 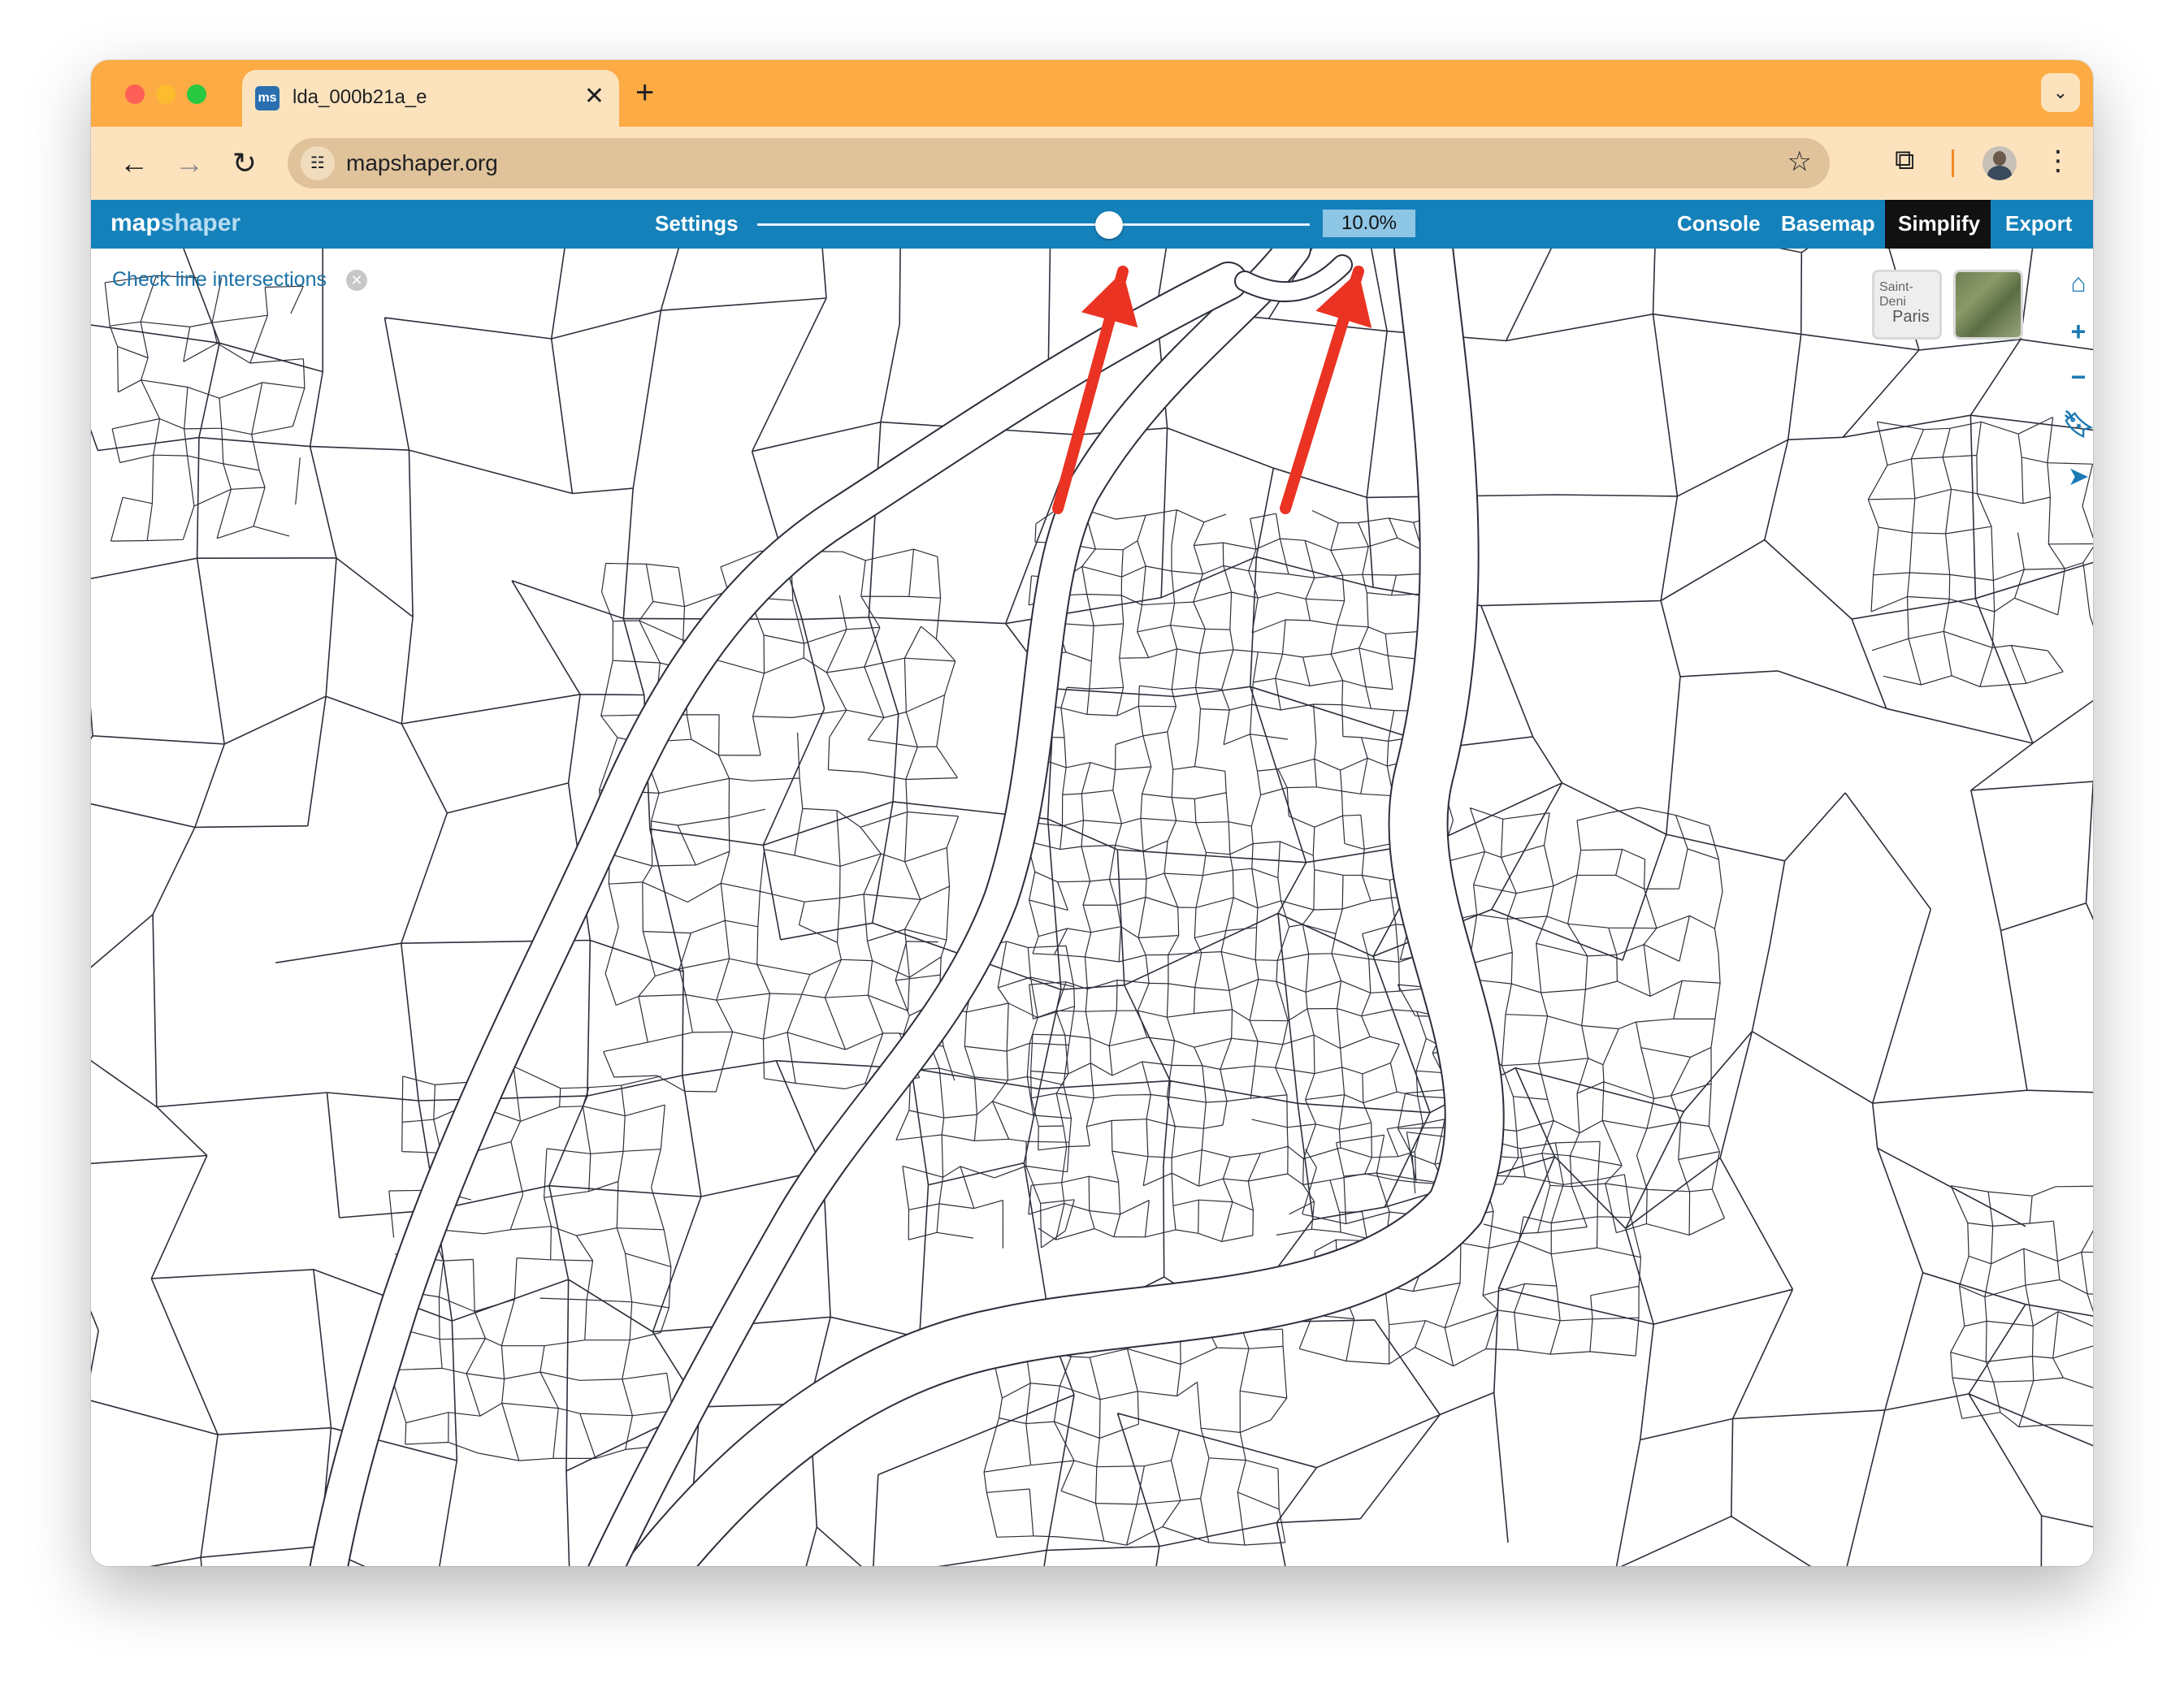 What do you see at coordinates (245, 163) in the screenshot?
I see `reload-icon: ↻` at bounding box center [245, 163].